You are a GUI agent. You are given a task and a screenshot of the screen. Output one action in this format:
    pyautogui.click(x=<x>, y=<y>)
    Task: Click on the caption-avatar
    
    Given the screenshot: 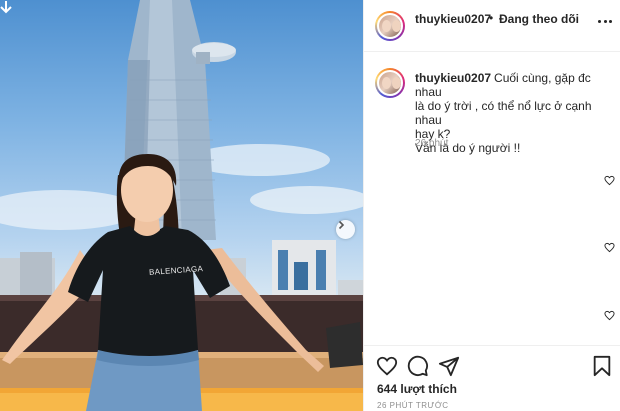 What is the action you would take?
    pyautogui.click(x=390, y=83)
    